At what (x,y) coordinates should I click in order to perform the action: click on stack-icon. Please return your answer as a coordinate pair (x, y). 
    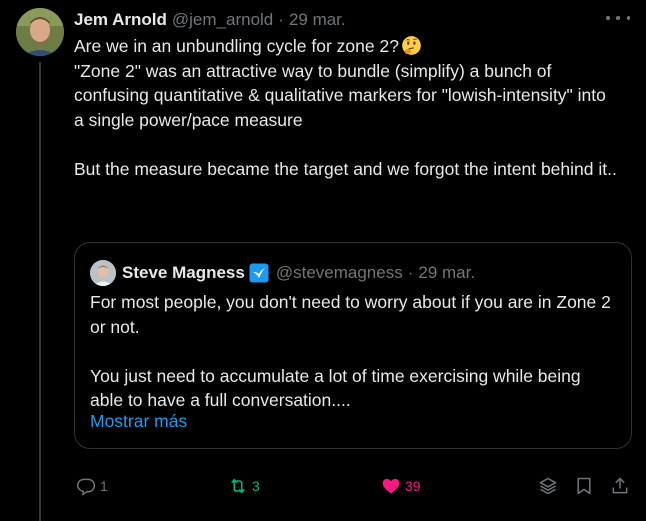
    Looking at the image, I should click on (548, 486).